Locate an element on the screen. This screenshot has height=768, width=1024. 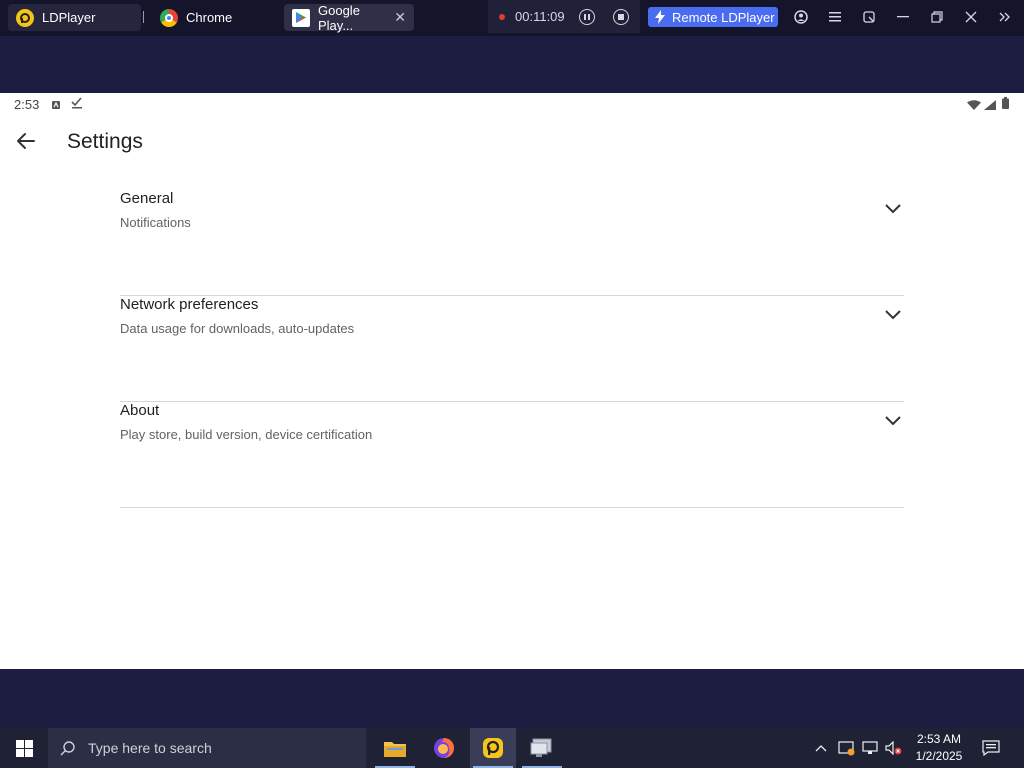
chrome-icon is located at coordinates (169, 17).